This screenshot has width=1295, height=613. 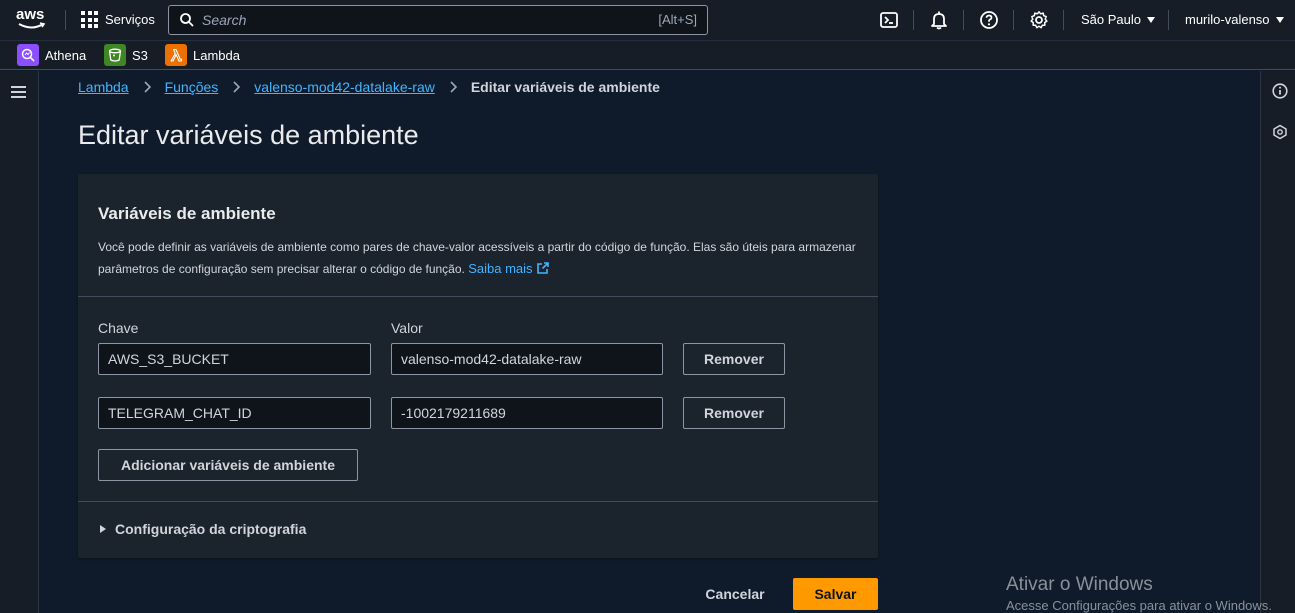 I want to click on add-env-var-button: Adicionar variáveis de ambiente, so click(x=228, y=465).